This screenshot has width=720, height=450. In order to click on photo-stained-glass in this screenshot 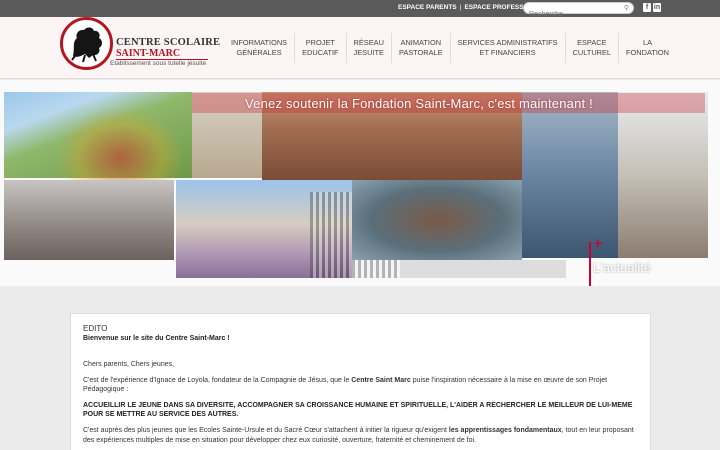, I will do `click(570, 175)`.